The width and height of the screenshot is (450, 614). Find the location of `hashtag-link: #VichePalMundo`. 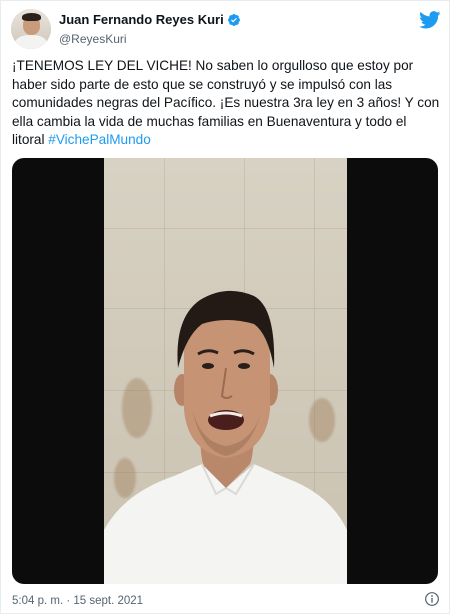

hashtag-link: #VichePalMundo is located at coordinates (99, 139).